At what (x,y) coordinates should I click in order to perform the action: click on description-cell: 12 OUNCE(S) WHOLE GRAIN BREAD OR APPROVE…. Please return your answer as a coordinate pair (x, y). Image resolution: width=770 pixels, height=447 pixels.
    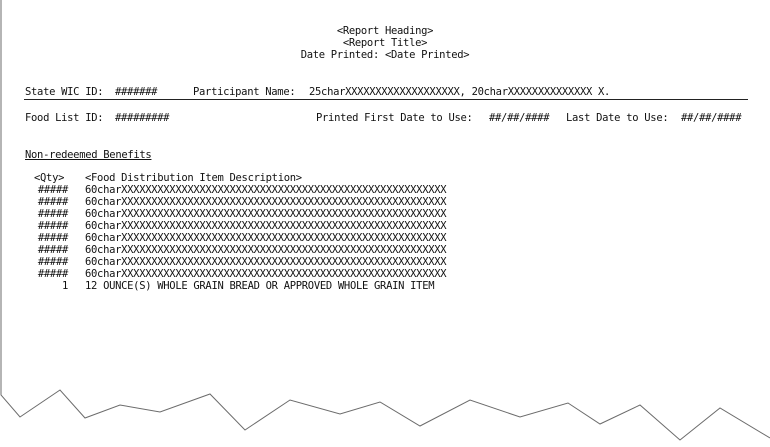
    Looking at the image, I should click on (260, 286).